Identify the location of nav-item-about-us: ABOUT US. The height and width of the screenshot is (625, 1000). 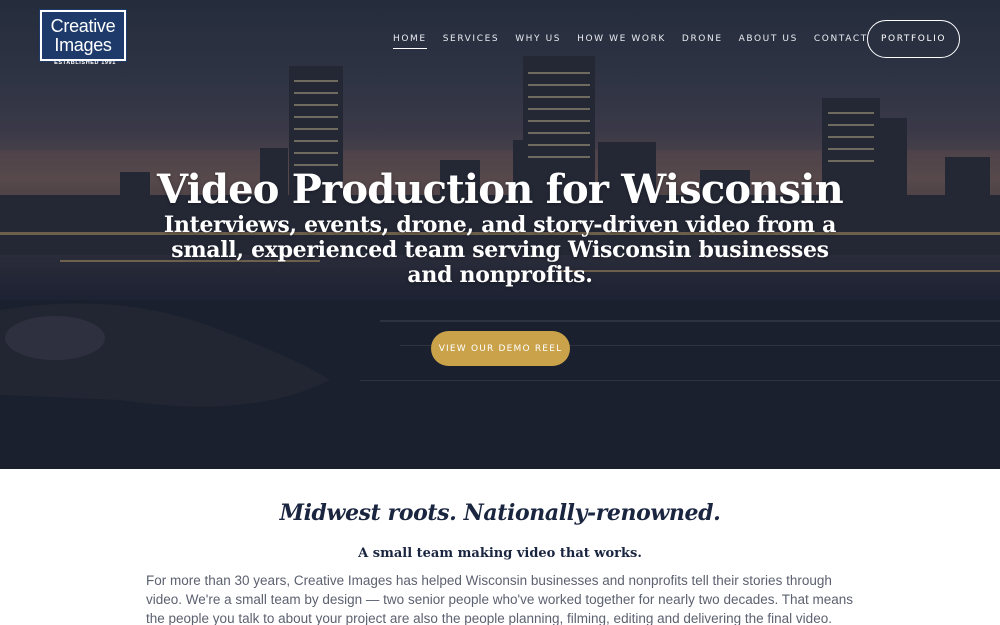
(768, 41).